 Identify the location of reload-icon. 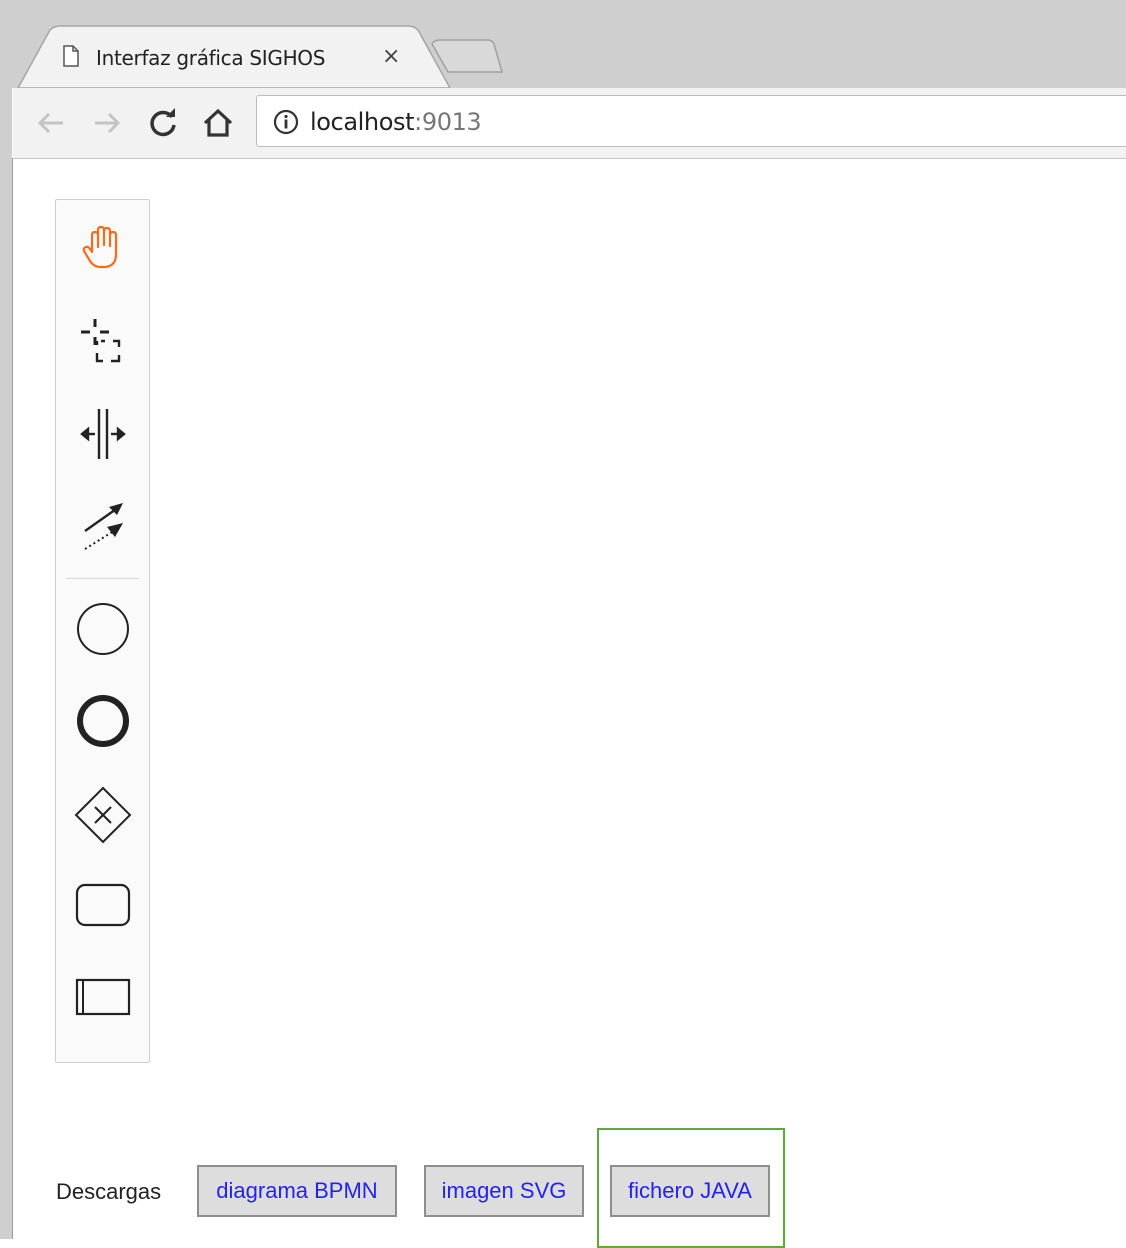
(163, 123).